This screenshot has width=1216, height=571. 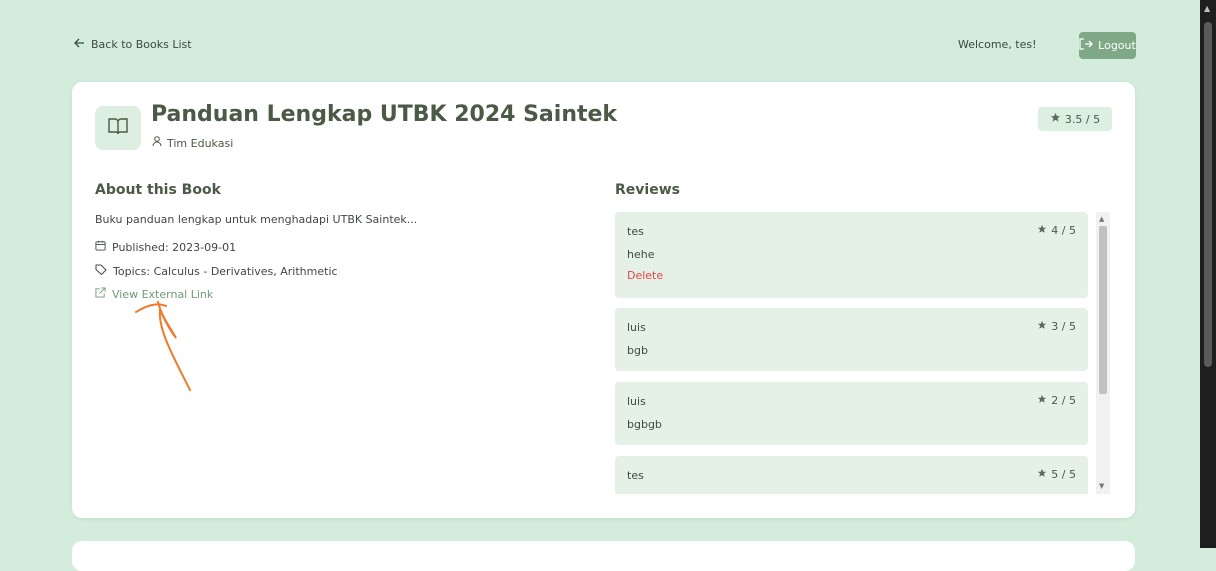 What do you see at coordinates (157, 143) in the screenshot?
I see `user-icon` at bounding box center [157, 143].